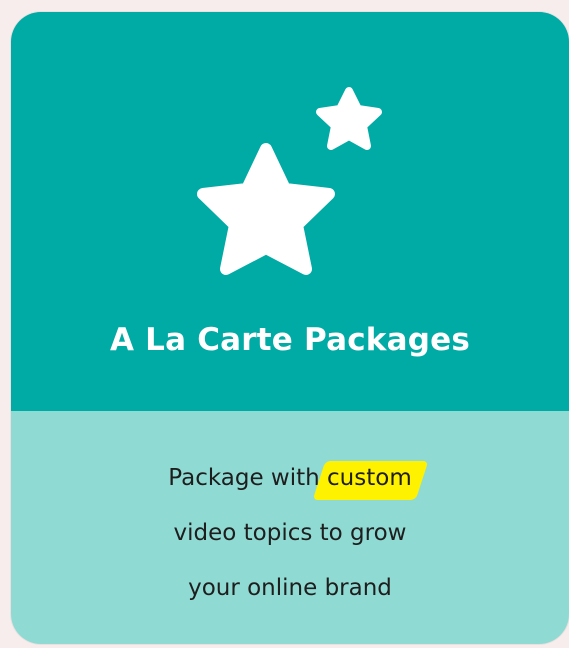 This screenshot has height=648, width=569. What do you see at coordinates (290, 340) in the screenshot?
I see `card-title: A La Carte Packages` at bounding box center [290, 340].